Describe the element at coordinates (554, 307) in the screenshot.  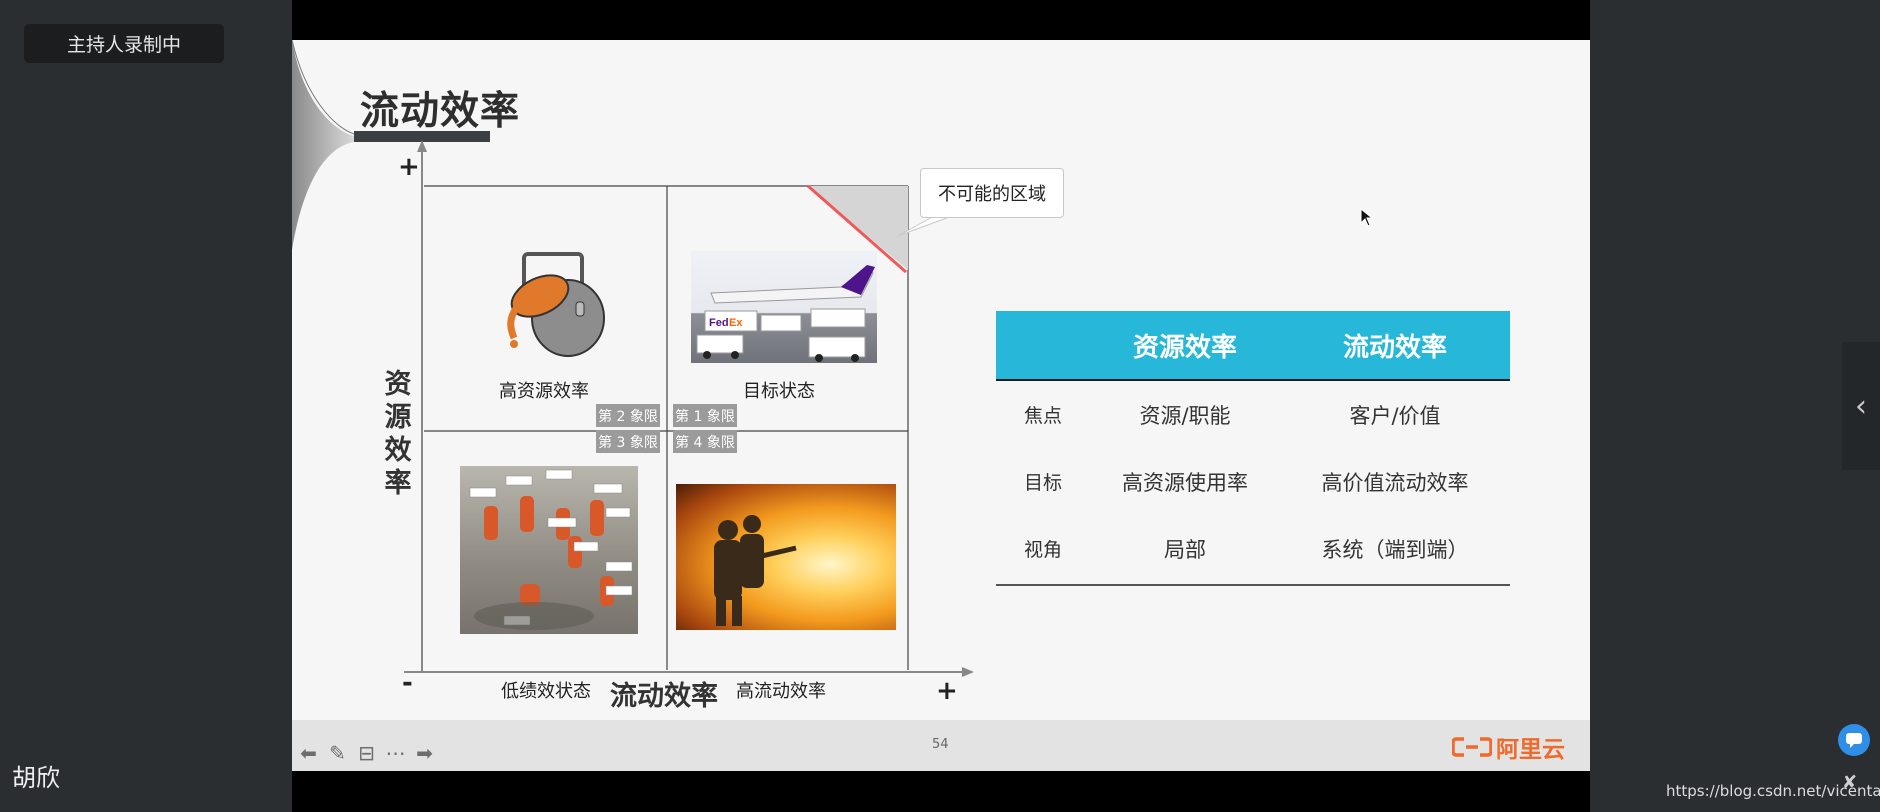
I see `bucket-pour-image` at that location.